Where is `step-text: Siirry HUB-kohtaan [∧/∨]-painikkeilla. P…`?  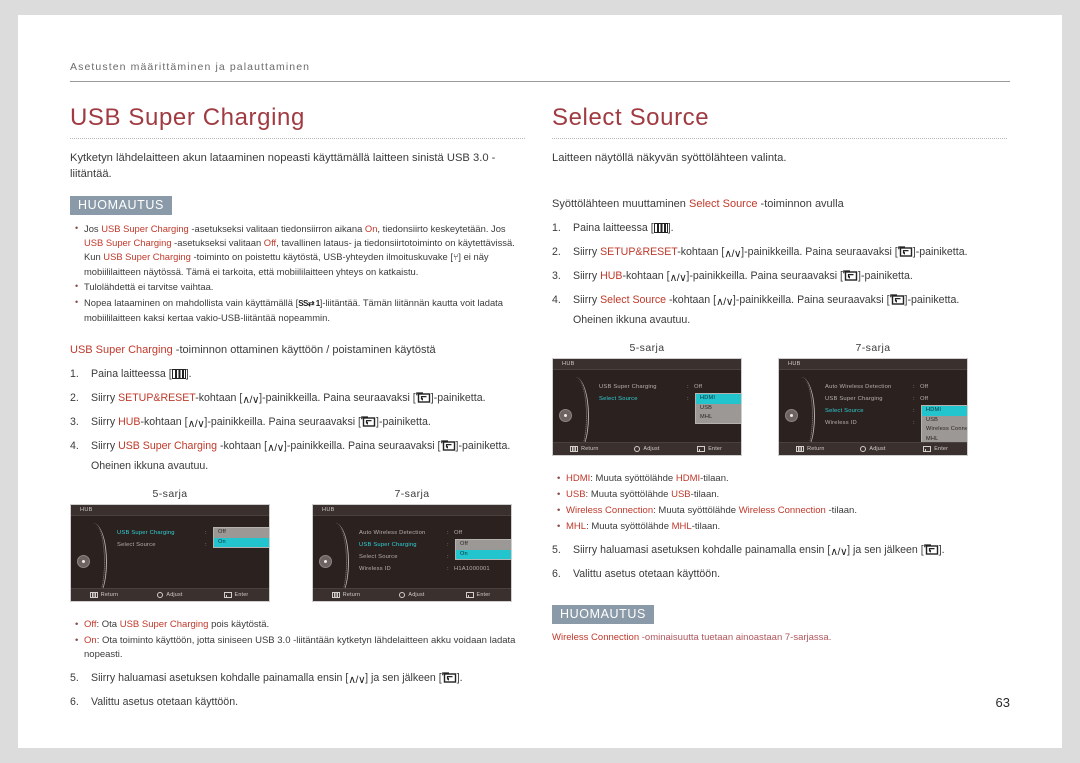
step-text: Siirry HUB-kohtaan [∧/∨]-painikkeilla. P… is located at coordinates (743, 277).